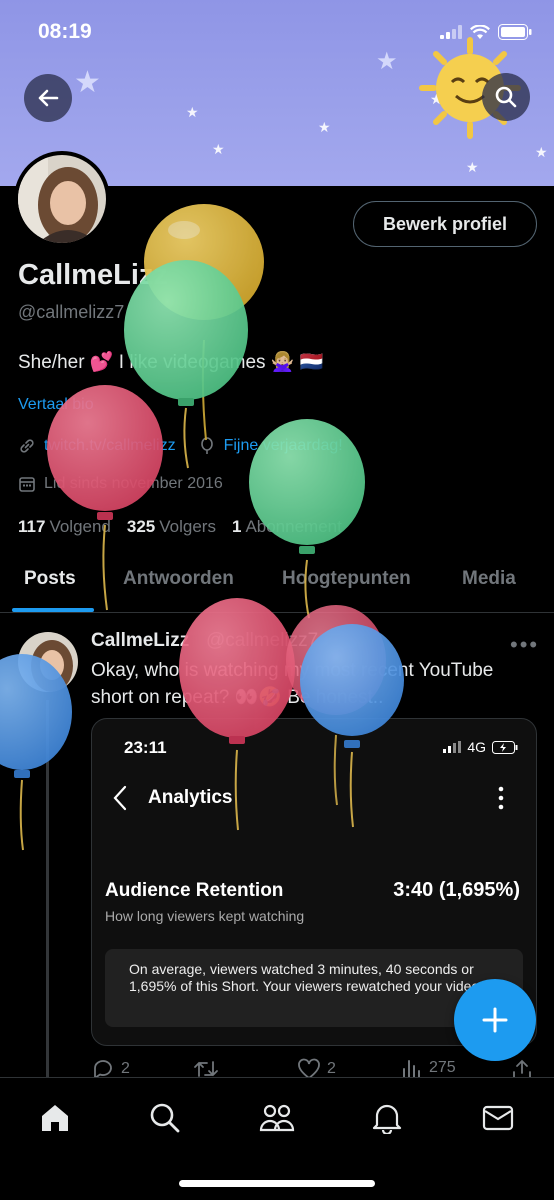 This screenshot has width=554, height=1200. What do you see at coordinates (53, 610) in the screenshot?
I see `tab-active-indicator` at bounding box center [53, 610].